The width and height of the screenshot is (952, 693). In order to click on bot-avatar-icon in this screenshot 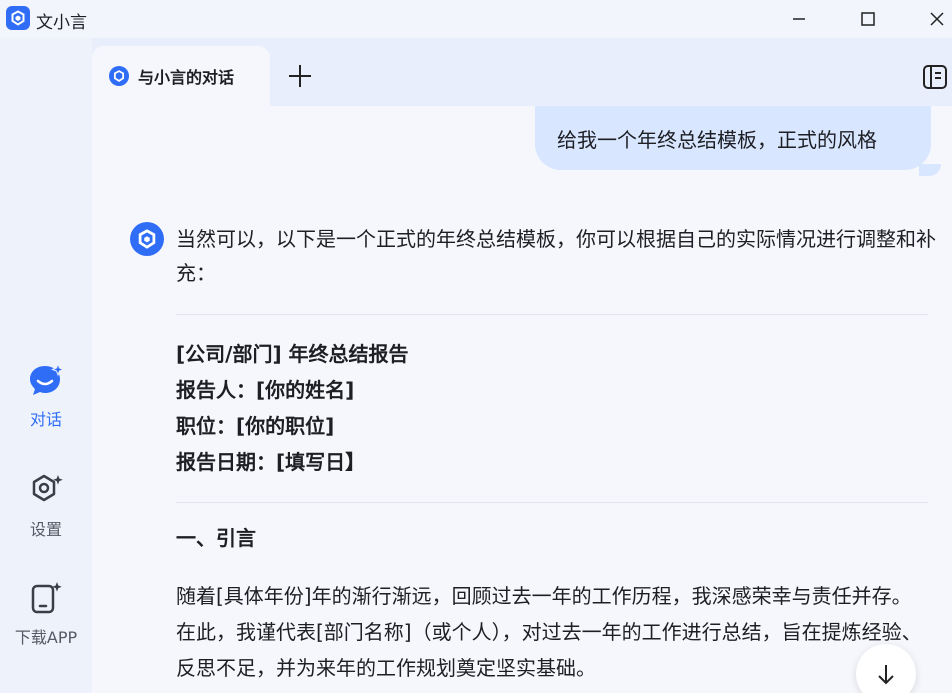, I will do `click(147, 239)`.